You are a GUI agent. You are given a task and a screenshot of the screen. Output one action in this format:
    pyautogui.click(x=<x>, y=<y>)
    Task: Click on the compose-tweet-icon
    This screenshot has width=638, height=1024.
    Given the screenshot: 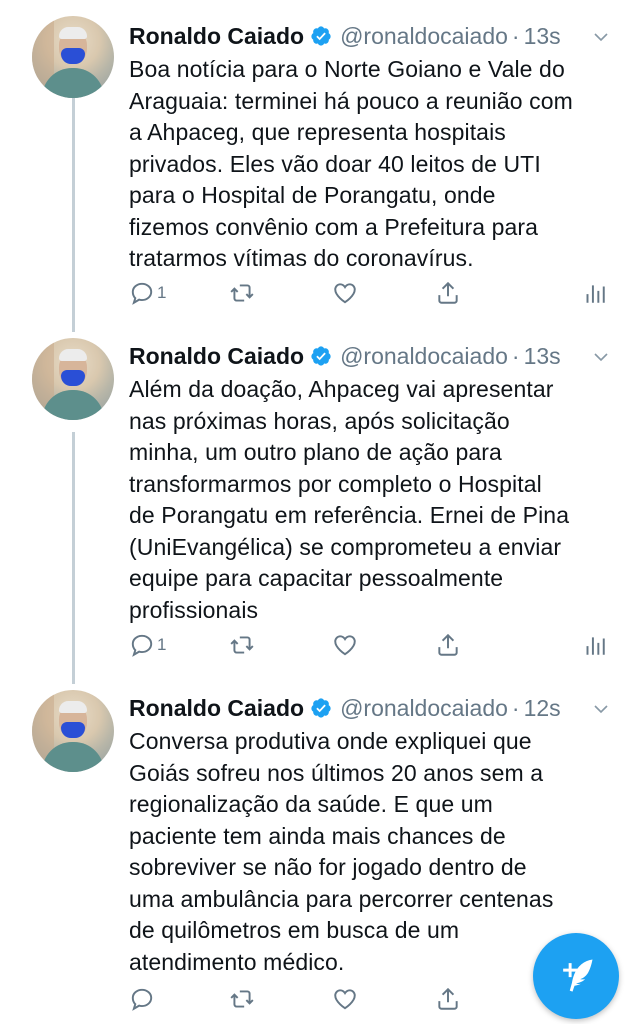 What is the action you would take?
    pyautogui.click(x=578, y=975)
    